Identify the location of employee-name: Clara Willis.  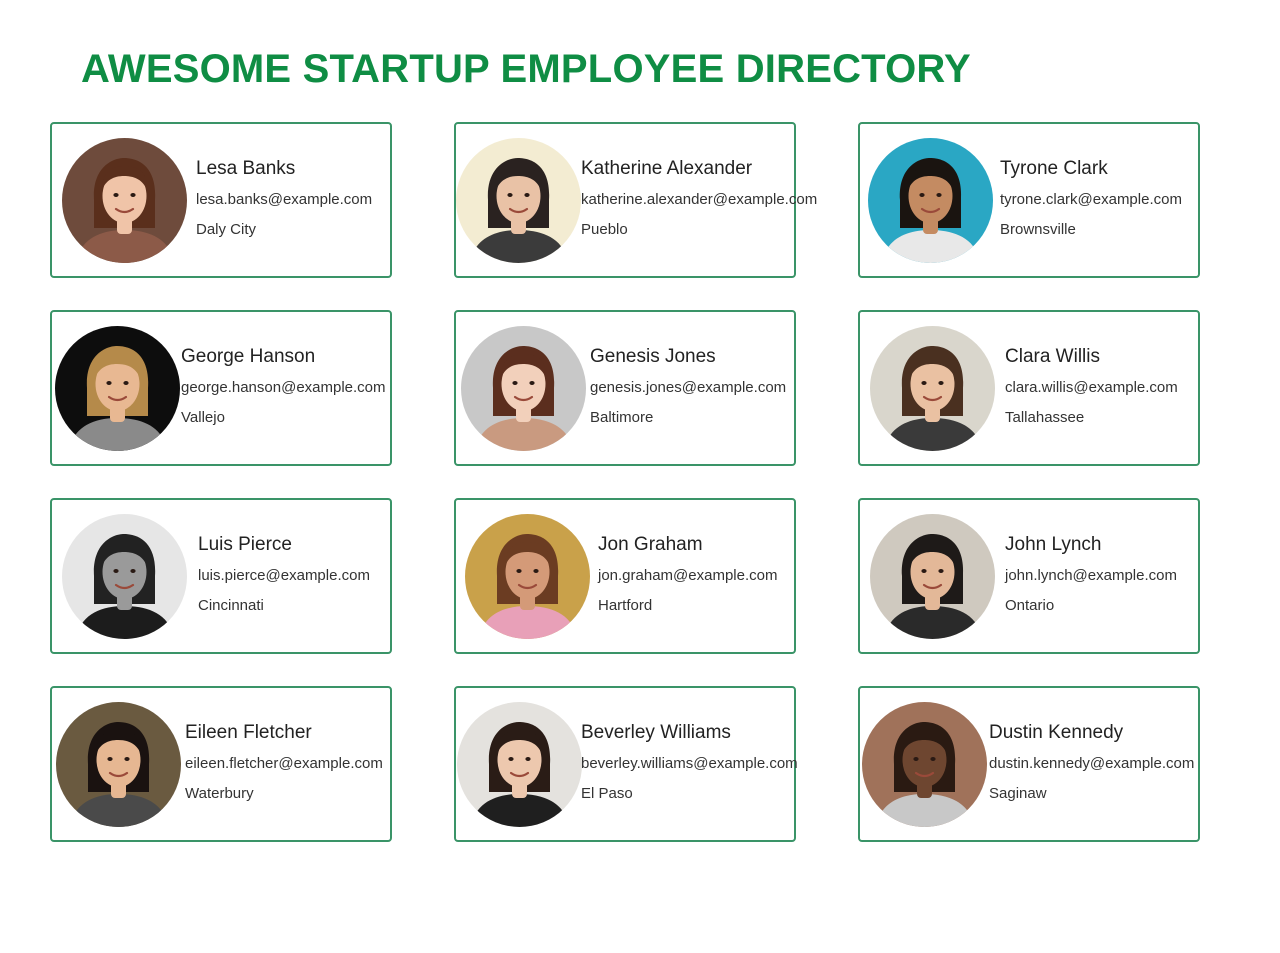
(1052, 356).